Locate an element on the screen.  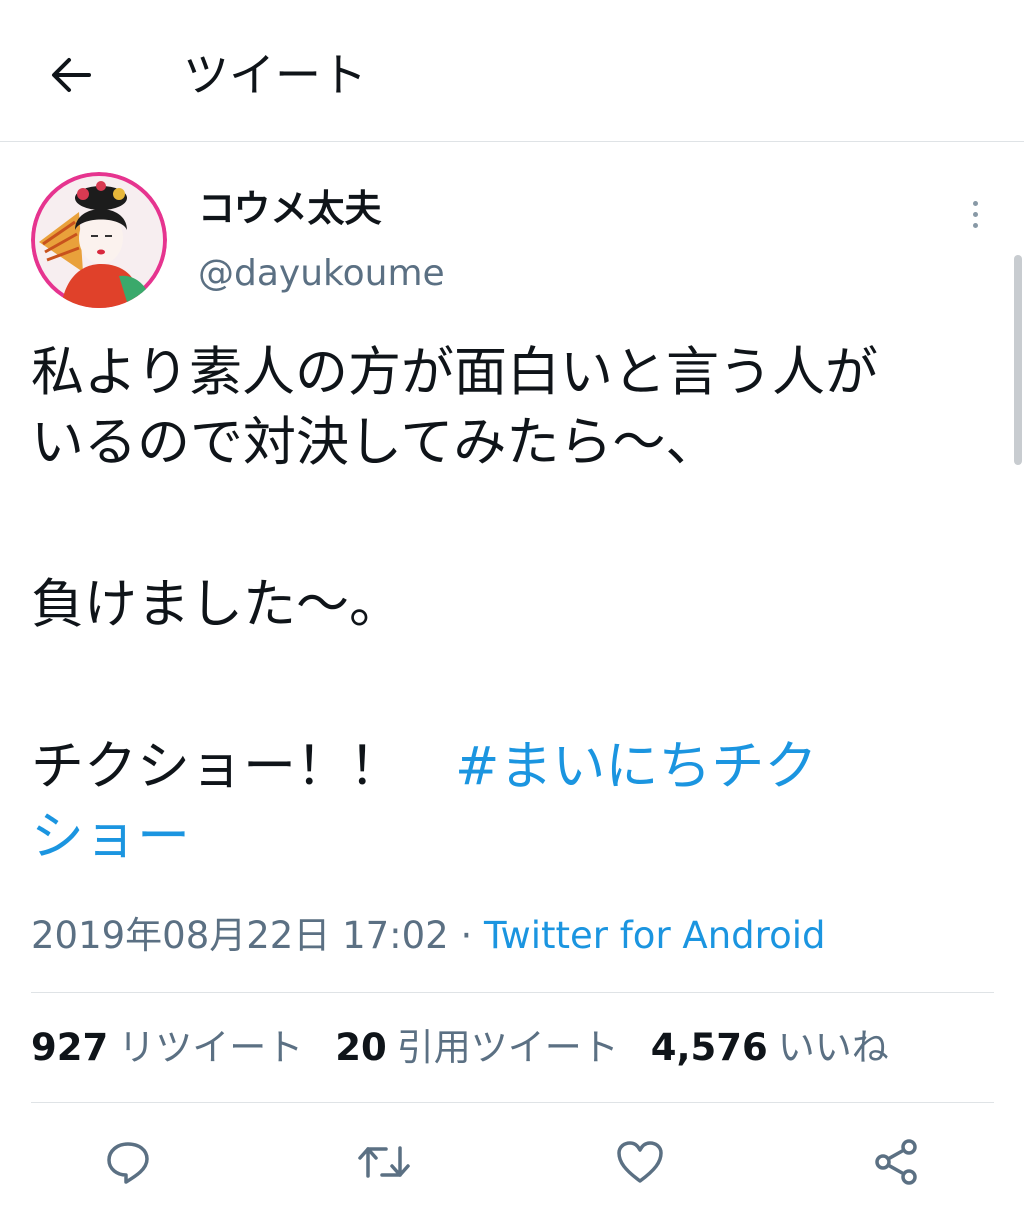
tweet-line: ショー is located at coordinates (515, 837).